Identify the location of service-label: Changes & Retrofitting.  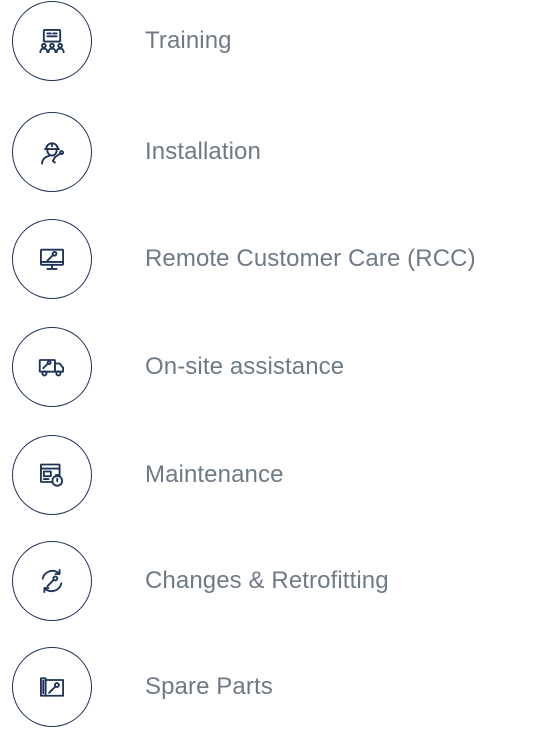
(267, 580).